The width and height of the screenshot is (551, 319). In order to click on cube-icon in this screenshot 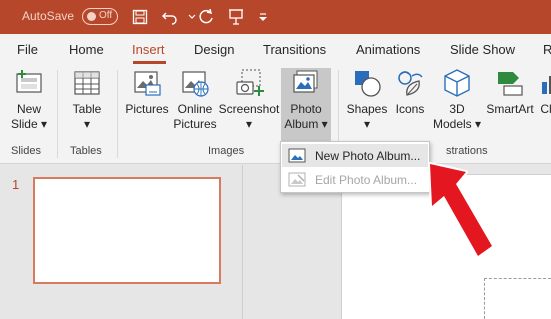, I will do `click(457, 83)`.